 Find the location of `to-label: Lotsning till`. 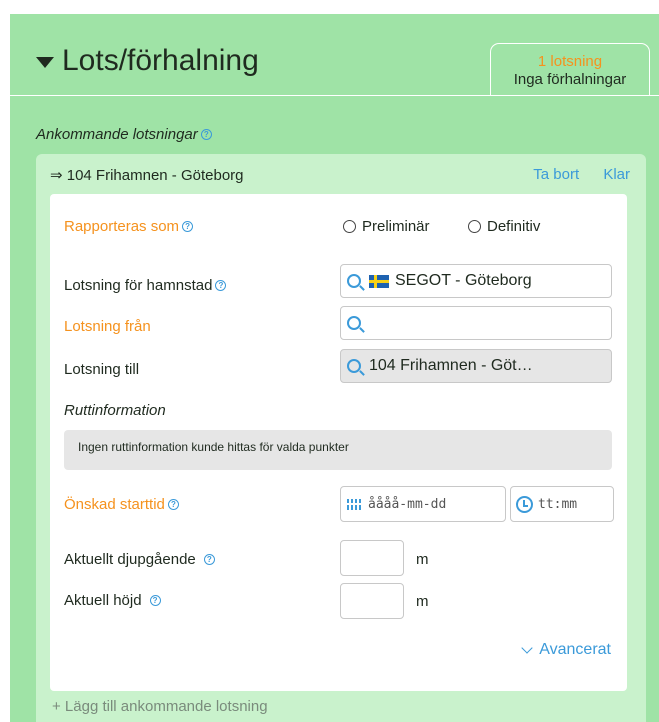

to-label: Lotsning till is located at coordinates (101, 369).